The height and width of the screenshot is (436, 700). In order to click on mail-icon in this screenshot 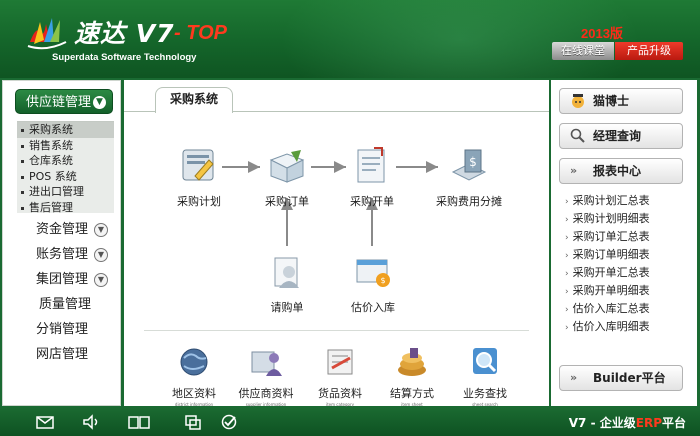, I will do `click(45, 422)`.